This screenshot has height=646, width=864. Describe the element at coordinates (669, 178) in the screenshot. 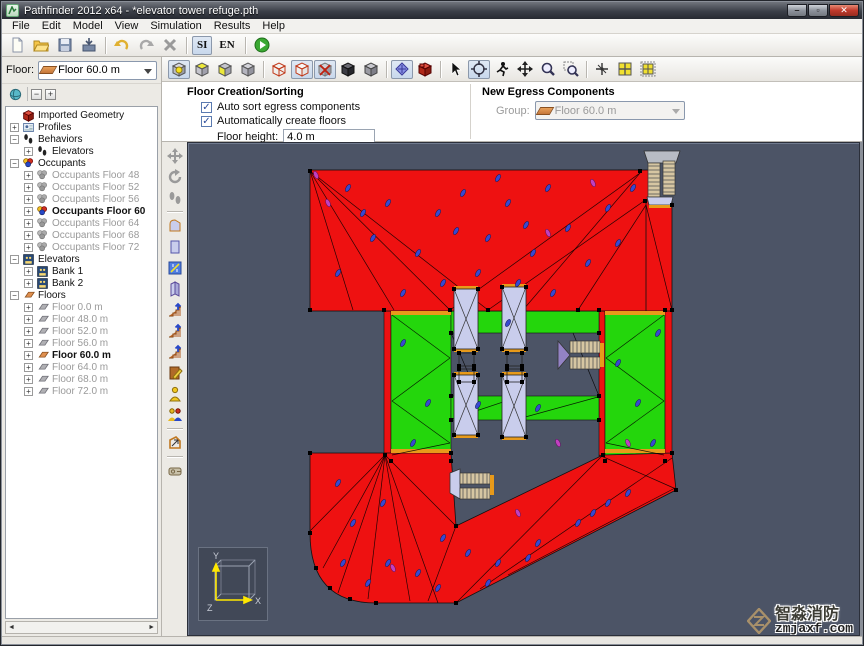

I see `stairs` at that location.